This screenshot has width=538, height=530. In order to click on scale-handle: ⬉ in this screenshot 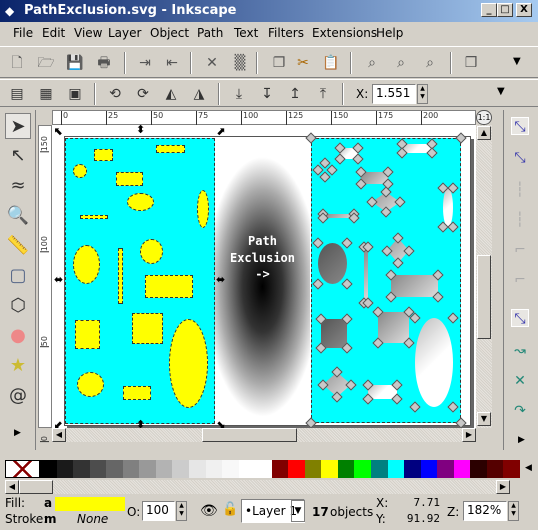, I will do `click(58, 131)`.